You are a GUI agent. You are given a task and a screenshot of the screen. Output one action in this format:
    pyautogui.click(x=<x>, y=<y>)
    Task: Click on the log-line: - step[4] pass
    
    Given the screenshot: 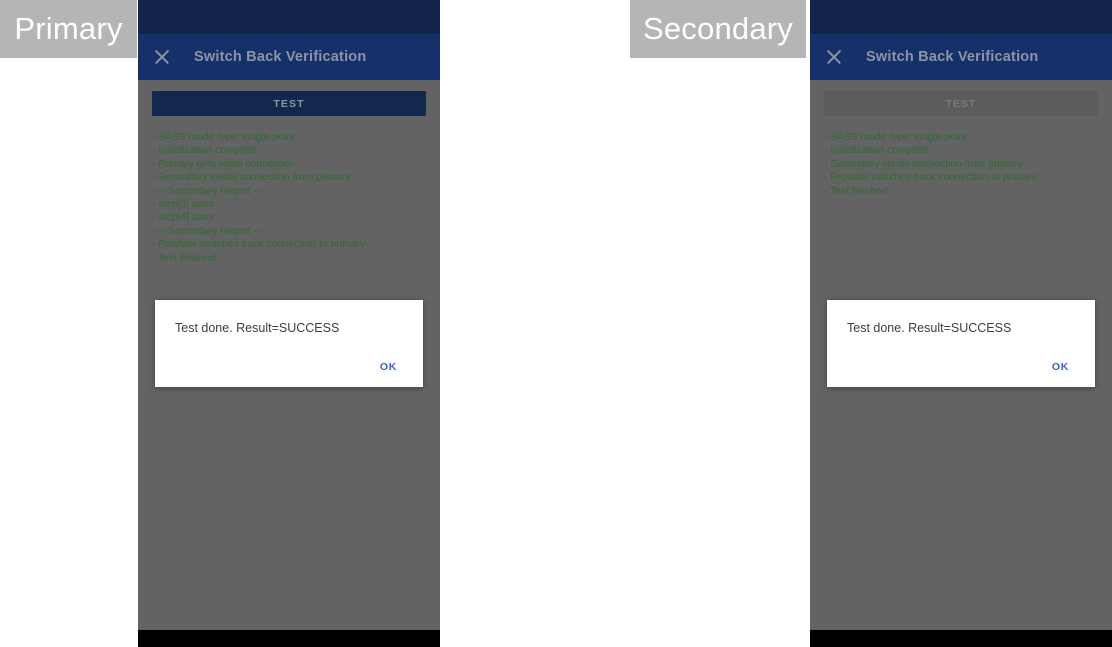 What is the action you would take?
    pyautogui.click(x=183, y=218)
    